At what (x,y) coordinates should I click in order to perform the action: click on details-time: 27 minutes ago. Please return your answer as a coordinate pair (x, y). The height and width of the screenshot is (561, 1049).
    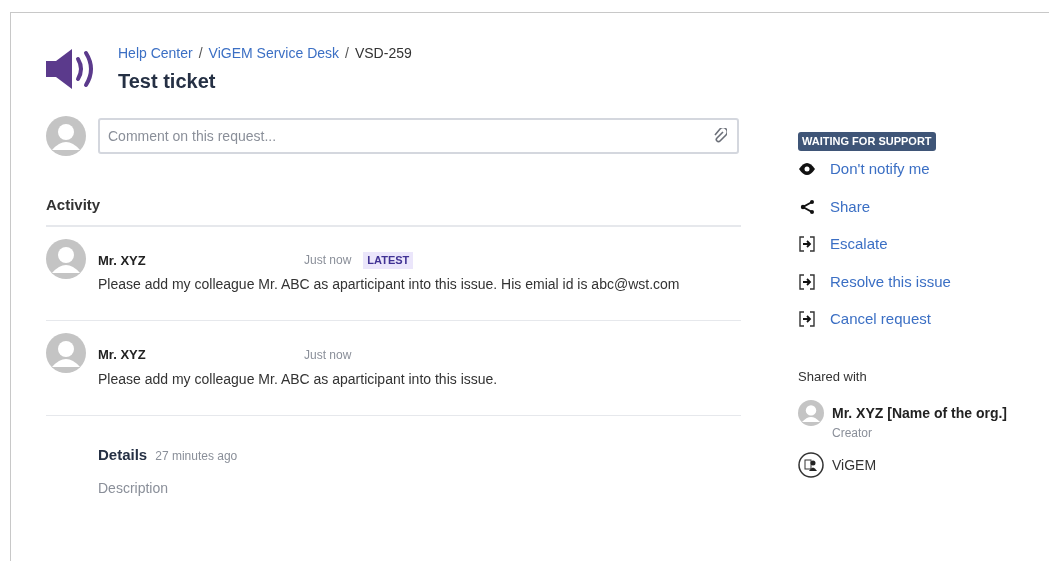
    Looking at the image, I should click on (196, 456).